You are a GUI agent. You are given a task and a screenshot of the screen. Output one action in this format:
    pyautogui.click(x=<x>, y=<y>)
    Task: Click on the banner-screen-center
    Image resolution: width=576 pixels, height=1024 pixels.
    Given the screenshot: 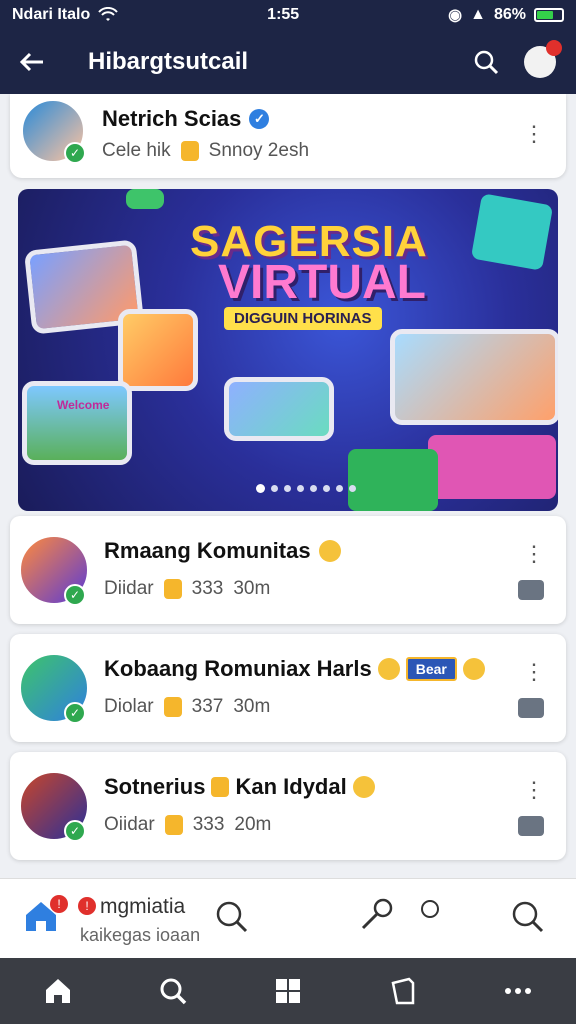 What is the action you would take?
    pyautogui.click(x=158, y=350)
    